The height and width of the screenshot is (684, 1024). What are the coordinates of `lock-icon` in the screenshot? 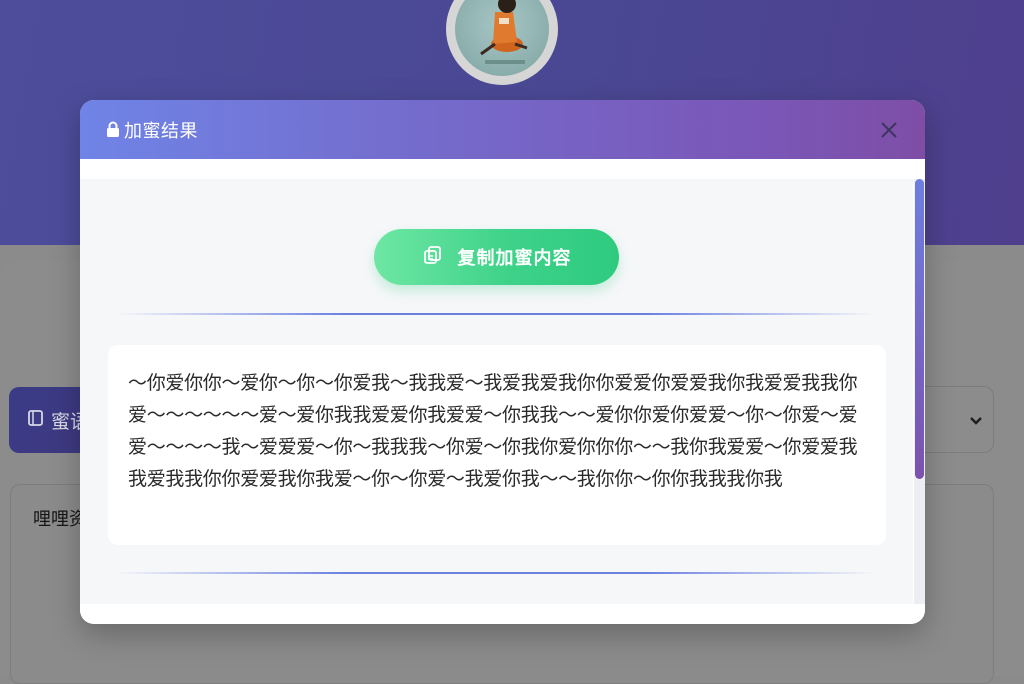 It's located at (113, 129).